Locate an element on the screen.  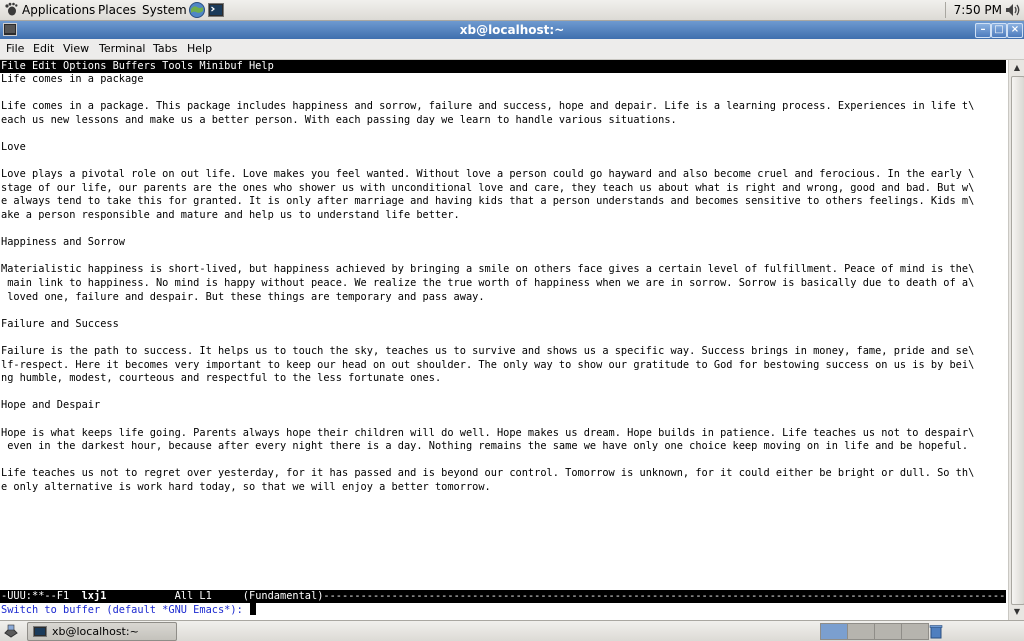
minimize-icon: – is located at coordinates (983, 29).